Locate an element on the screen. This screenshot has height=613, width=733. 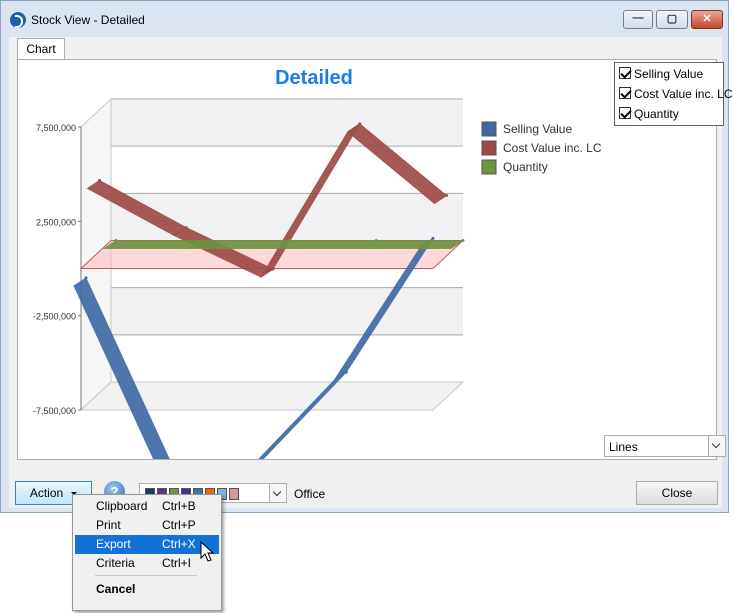
menu-item-shortcut: Ctrl+B is located at coordinates (179, 506).